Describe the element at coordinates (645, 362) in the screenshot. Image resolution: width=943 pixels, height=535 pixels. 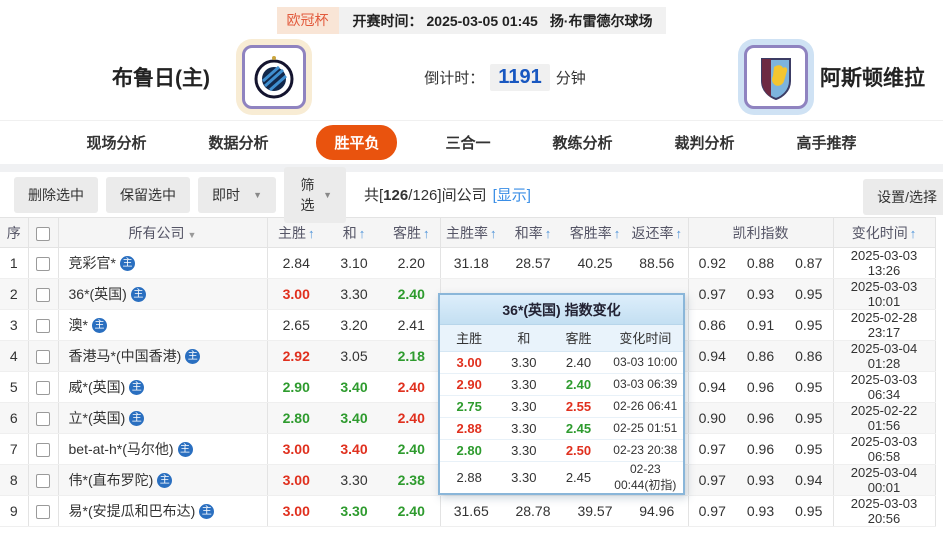
I see `popup-change-time: 03-03 10:00` at that location.